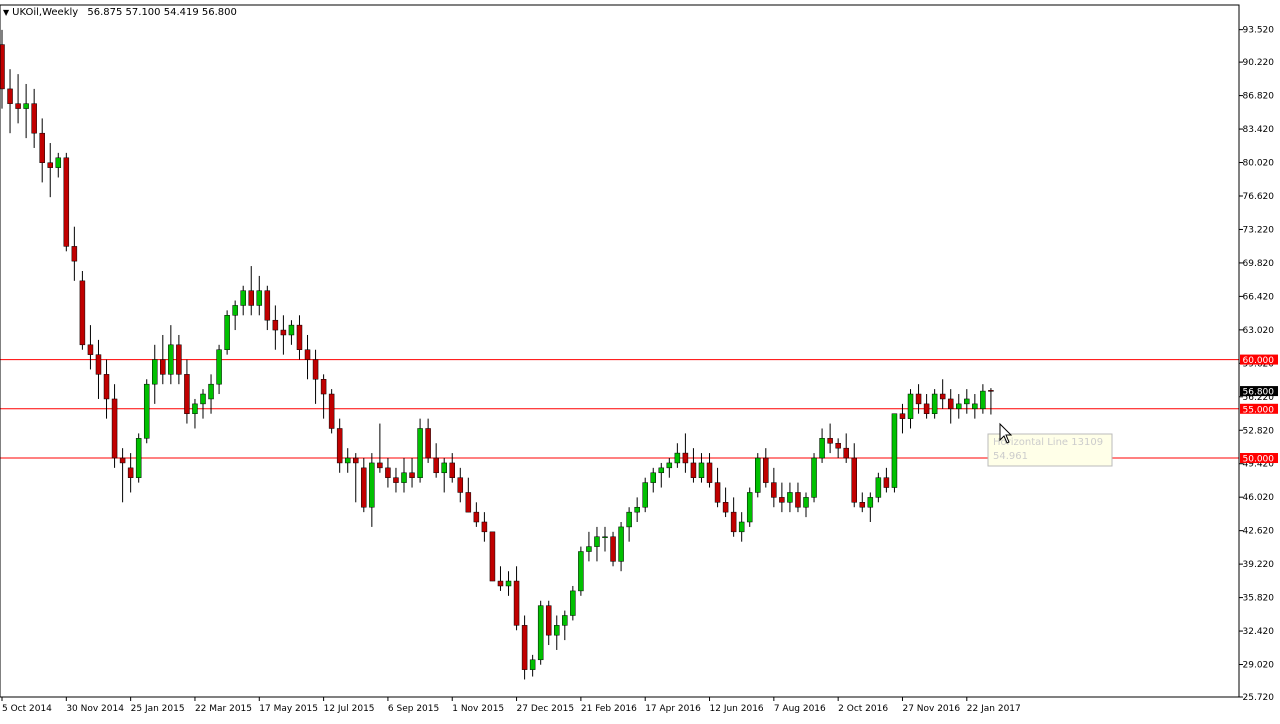 This screenshot has height=724, width=1280. Describe the element at coordinates (673, 709) in the screenshot. I see `x-tick-label: 17 Apr 2016` at that location.